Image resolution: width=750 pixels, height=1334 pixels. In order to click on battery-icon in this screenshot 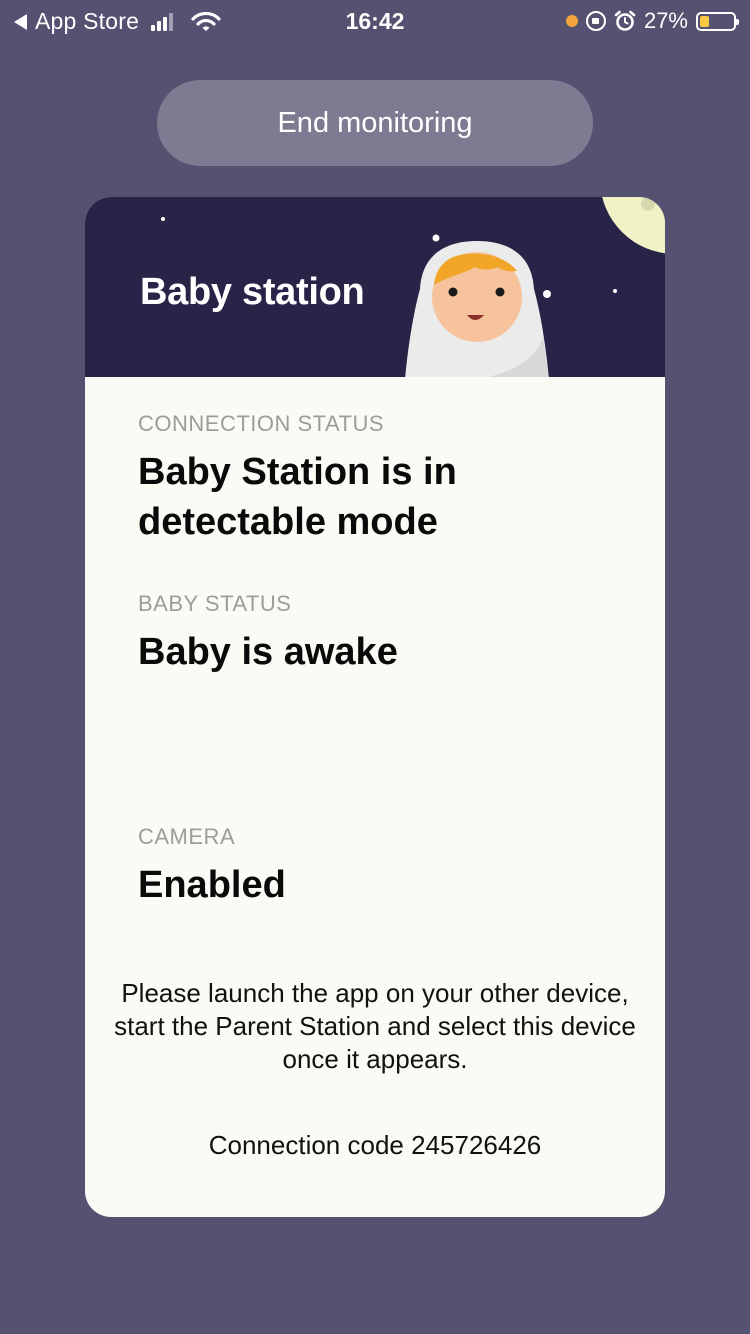, I will do `click(717, 21)`.